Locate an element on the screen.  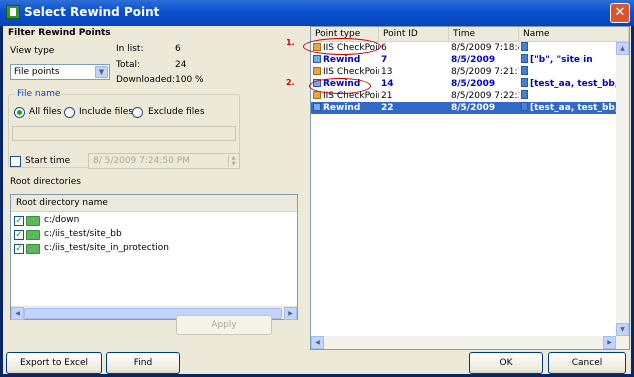
start-time-picker: 8/ 5/2009 7:24:50 PM ▲ ▼ is located at coordinates (164, 161).